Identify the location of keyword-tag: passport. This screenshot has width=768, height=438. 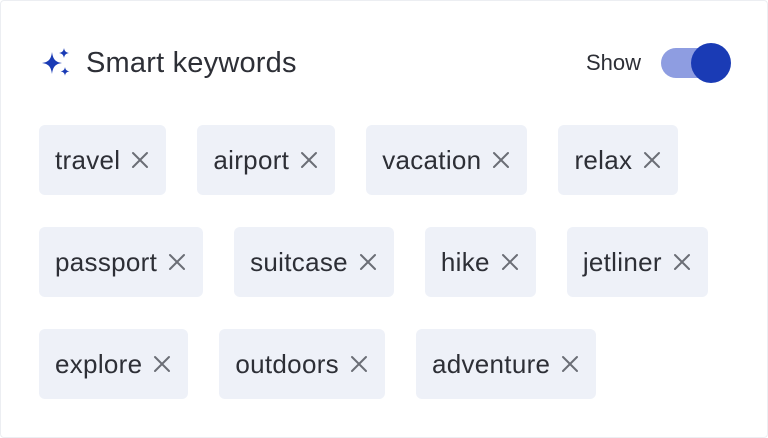
(121, 262).